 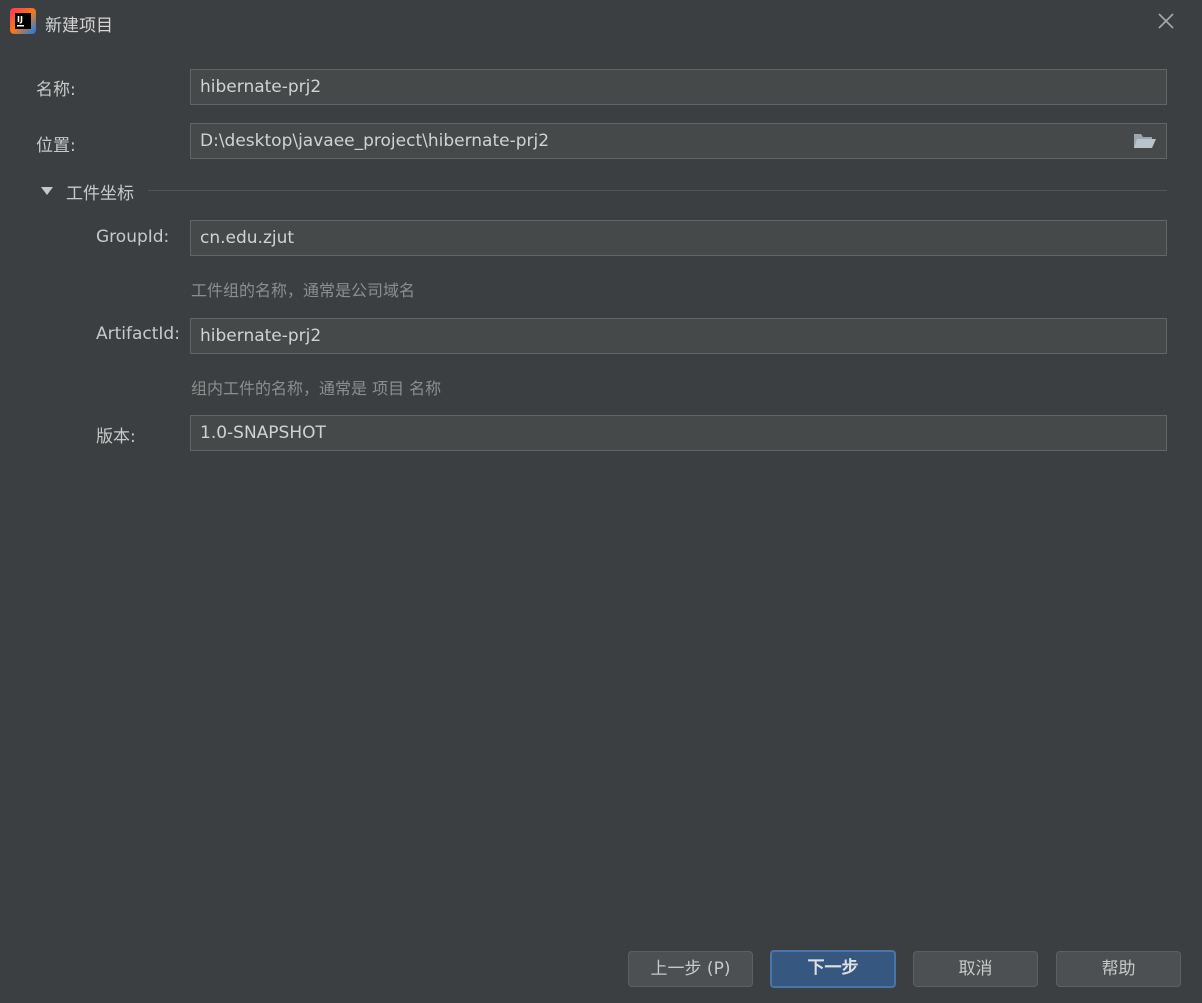 I want to click on version-field: 1.0-SNAPSHOT, so click(x=678, y=433).